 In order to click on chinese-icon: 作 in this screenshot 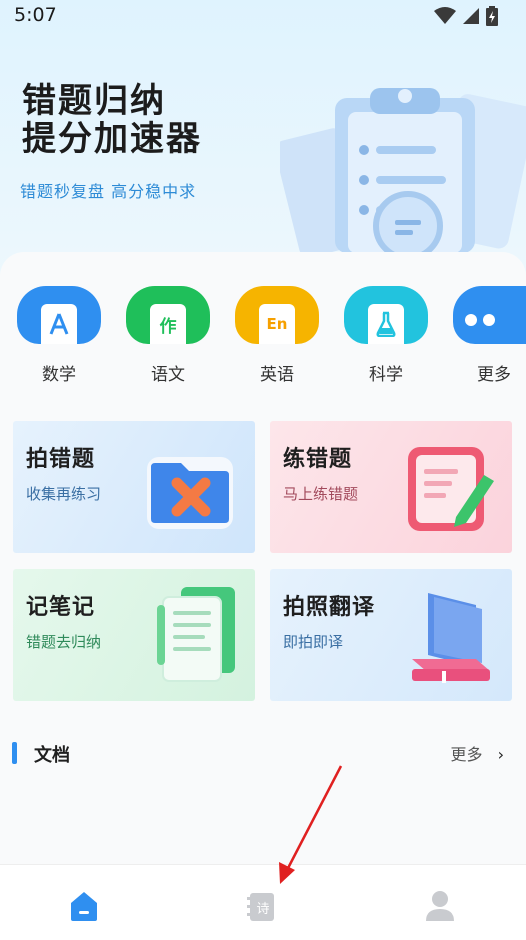, I will do `click(168, 324)`.